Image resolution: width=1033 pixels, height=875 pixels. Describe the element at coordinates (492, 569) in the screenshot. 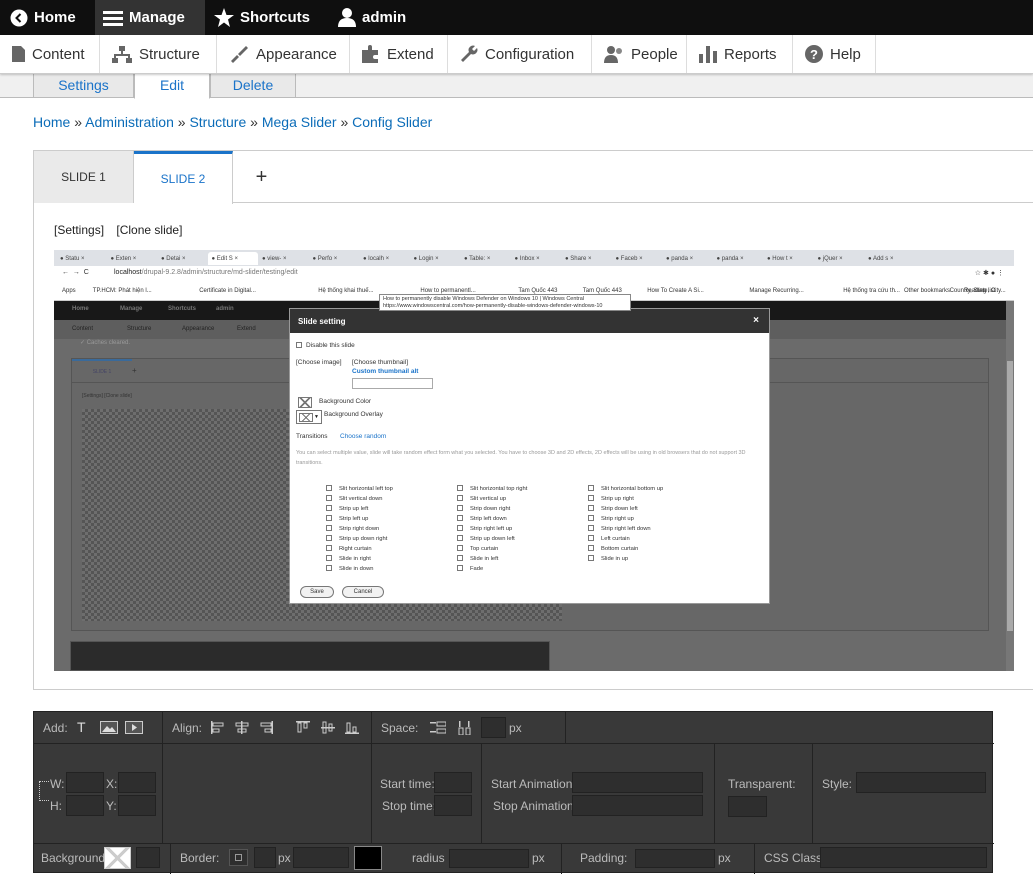

I see `transition-option: Fade` at that location.